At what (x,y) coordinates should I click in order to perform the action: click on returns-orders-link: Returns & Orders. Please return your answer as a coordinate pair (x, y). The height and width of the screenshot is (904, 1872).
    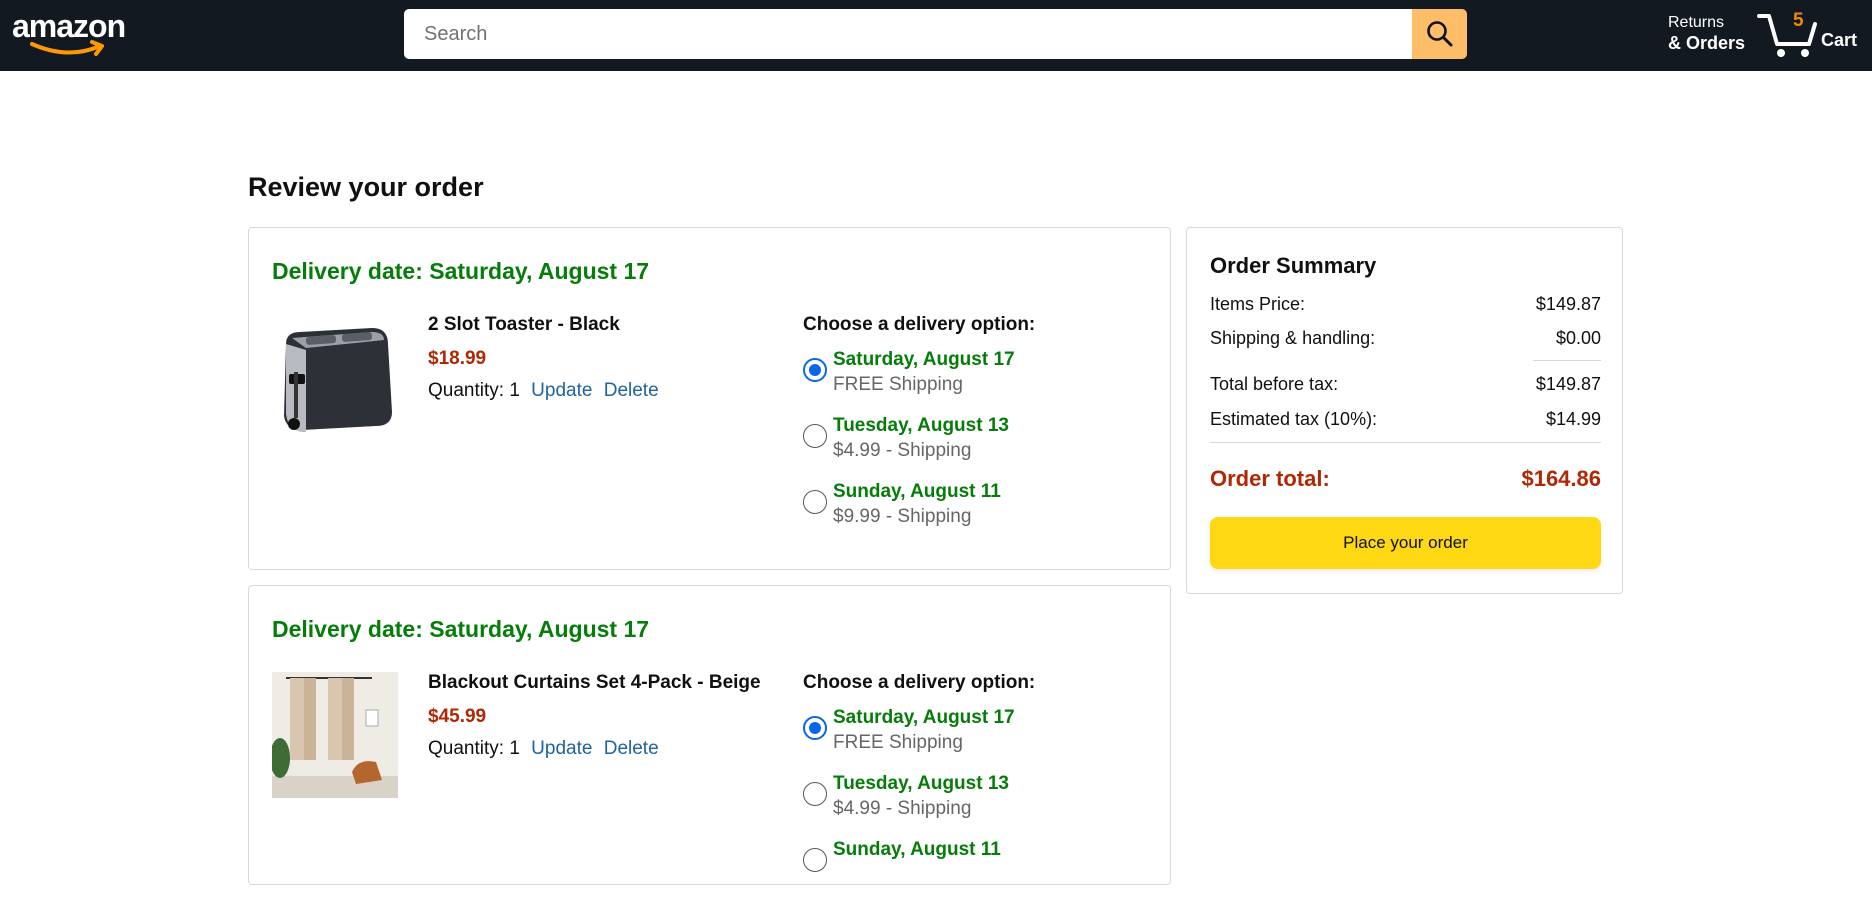
    Looking at the image, I should click on (1706, 33).